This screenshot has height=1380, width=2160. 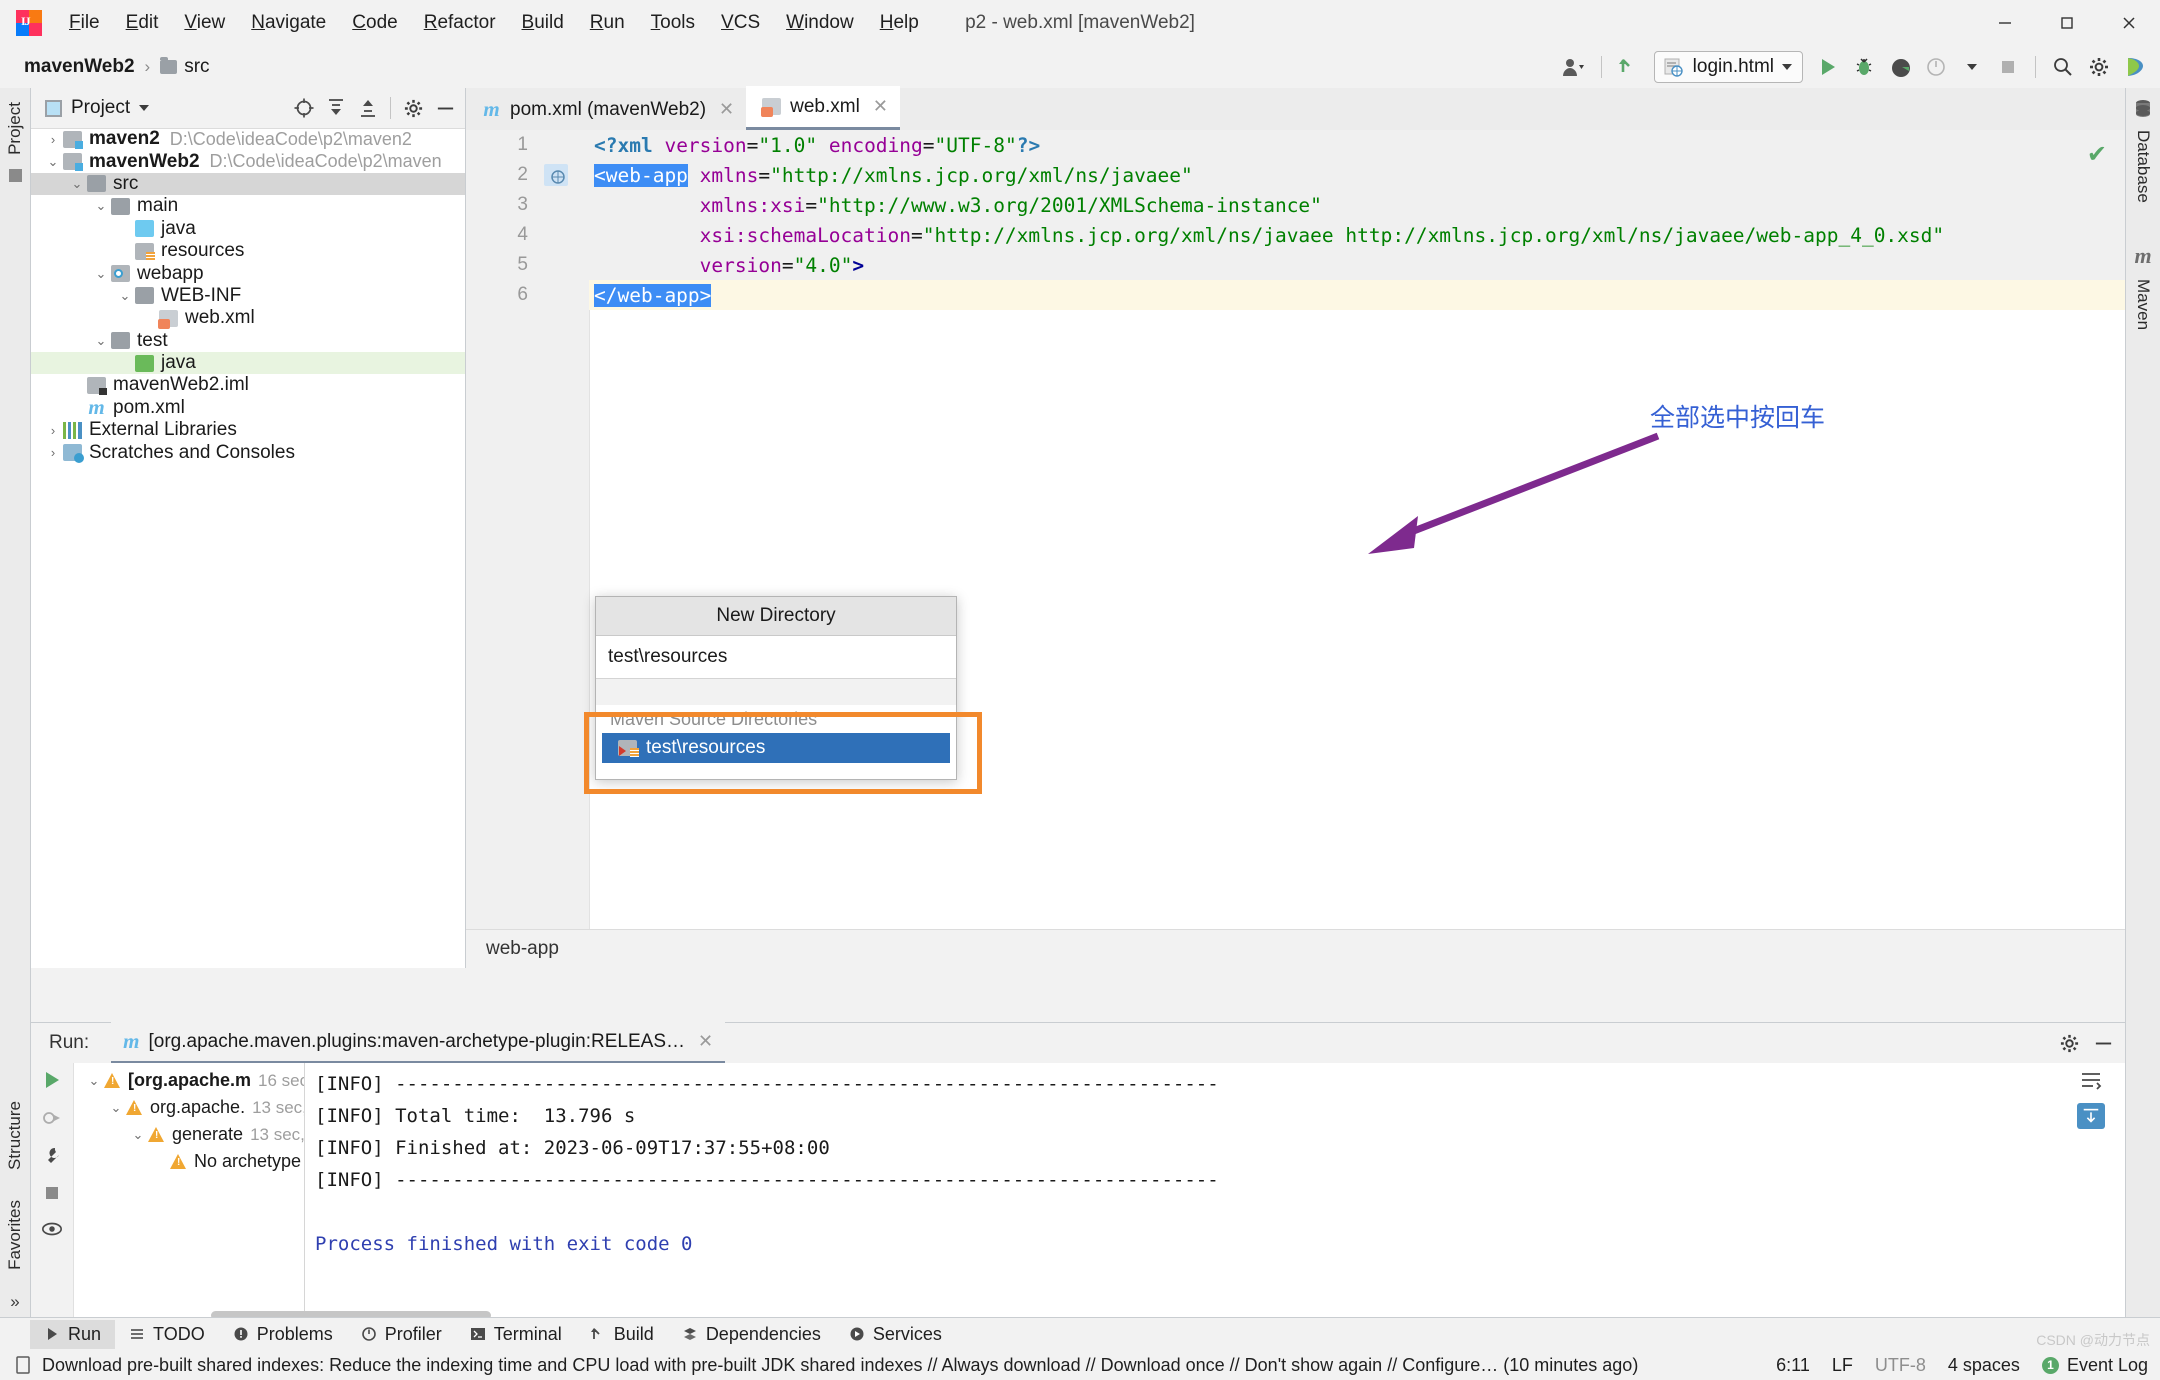 I want to click on xml-schema-gutter-icon, so click(x=556, y=175).